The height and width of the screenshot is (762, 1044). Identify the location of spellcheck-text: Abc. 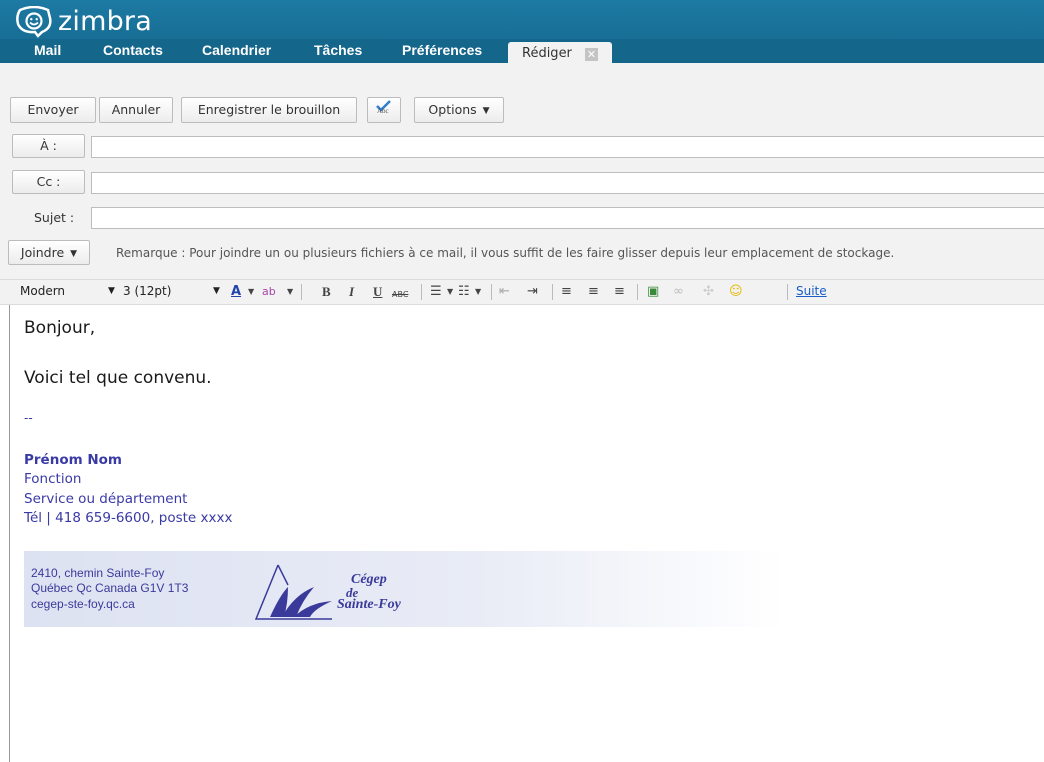
(383, 111).